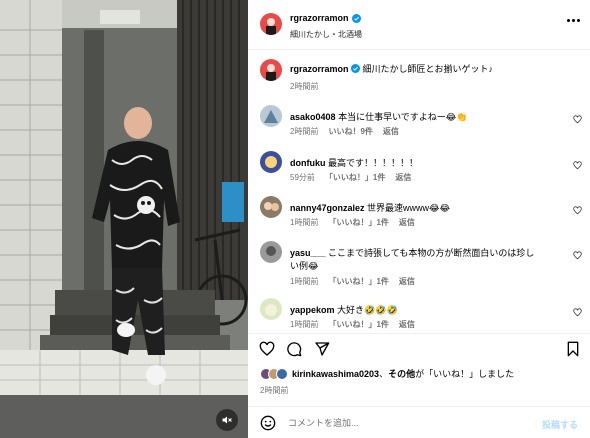 The height and width of the screenshot is (438, 590). Describe the element at coordinates (304, 131) in the screenshot. I see `comment-time: 2時間前` at that location.